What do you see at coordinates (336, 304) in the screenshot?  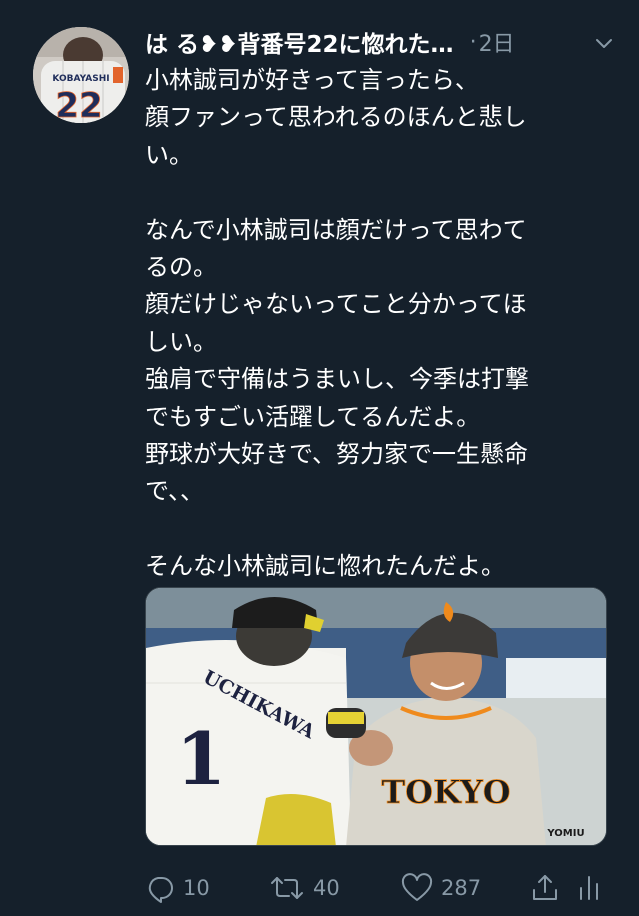 I see `tweet-text-line: 顔だけじゃないってこと分かってほ` at bounding box center [336, 304].